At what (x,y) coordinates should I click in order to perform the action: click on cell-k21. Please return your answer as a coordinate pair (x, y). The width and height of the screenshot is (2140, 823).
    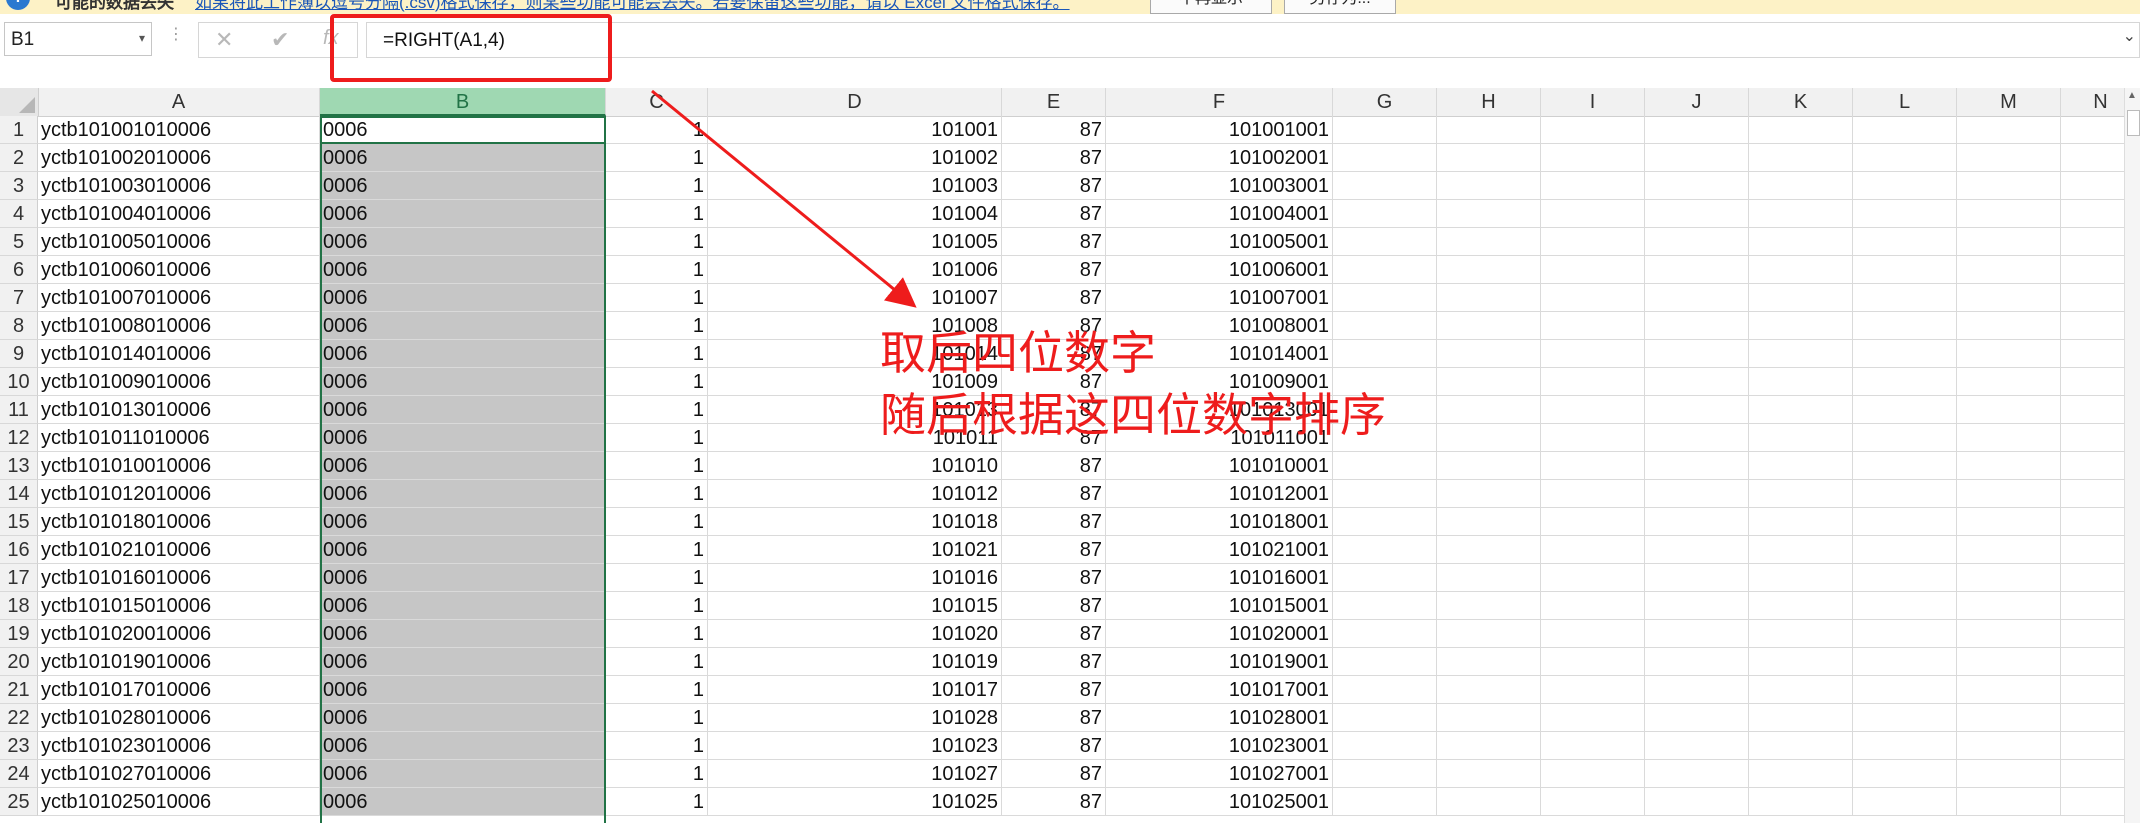
    Looking at the image, I should click on (1801, 690).